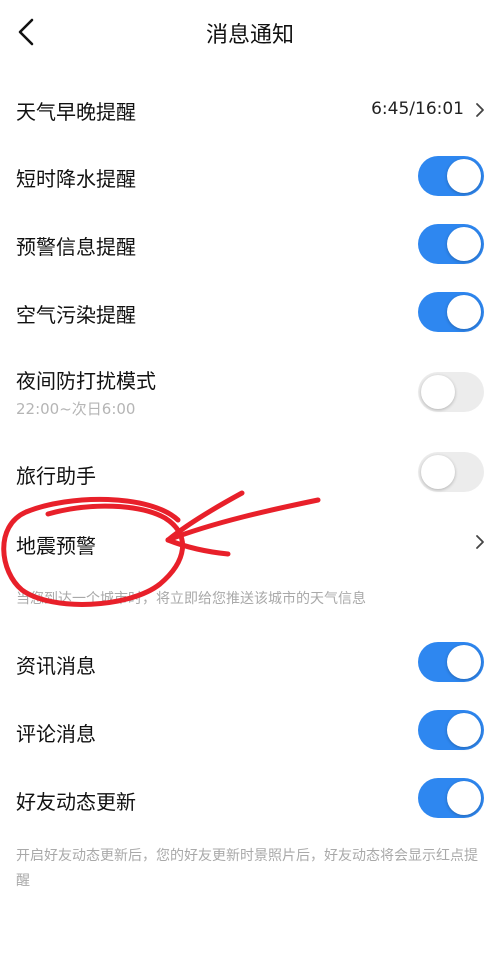 The image size is (500, 971). Describe the element at coordinates (249, 35) in the screenshot. I see `page-title: 消息通知` at that location.